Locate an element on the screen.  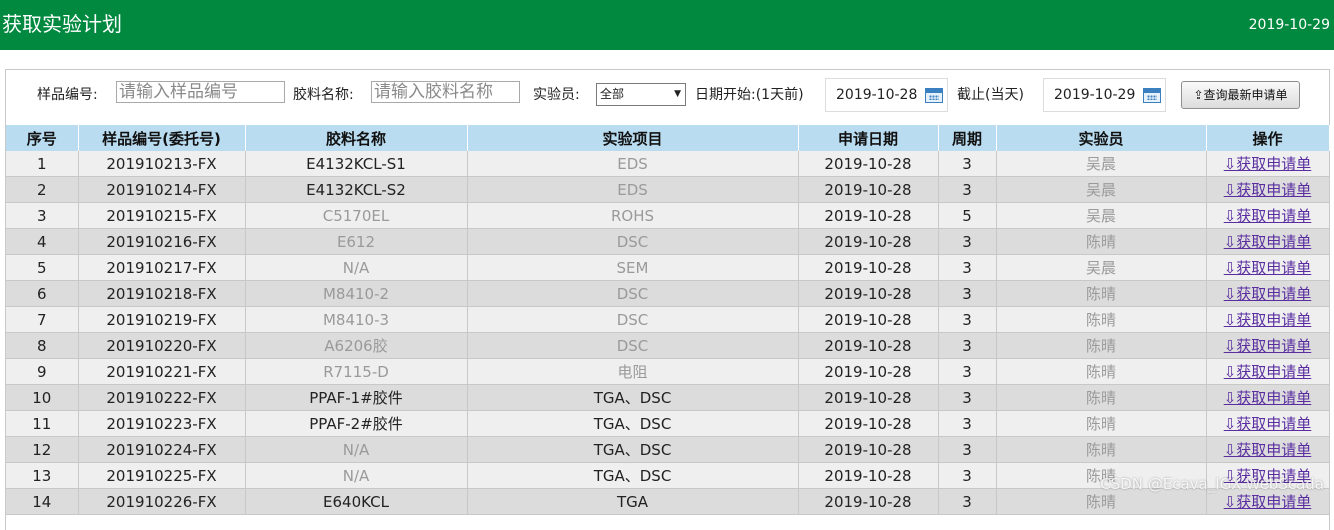
cell-no: 6 is located at coordinates (42, 293).